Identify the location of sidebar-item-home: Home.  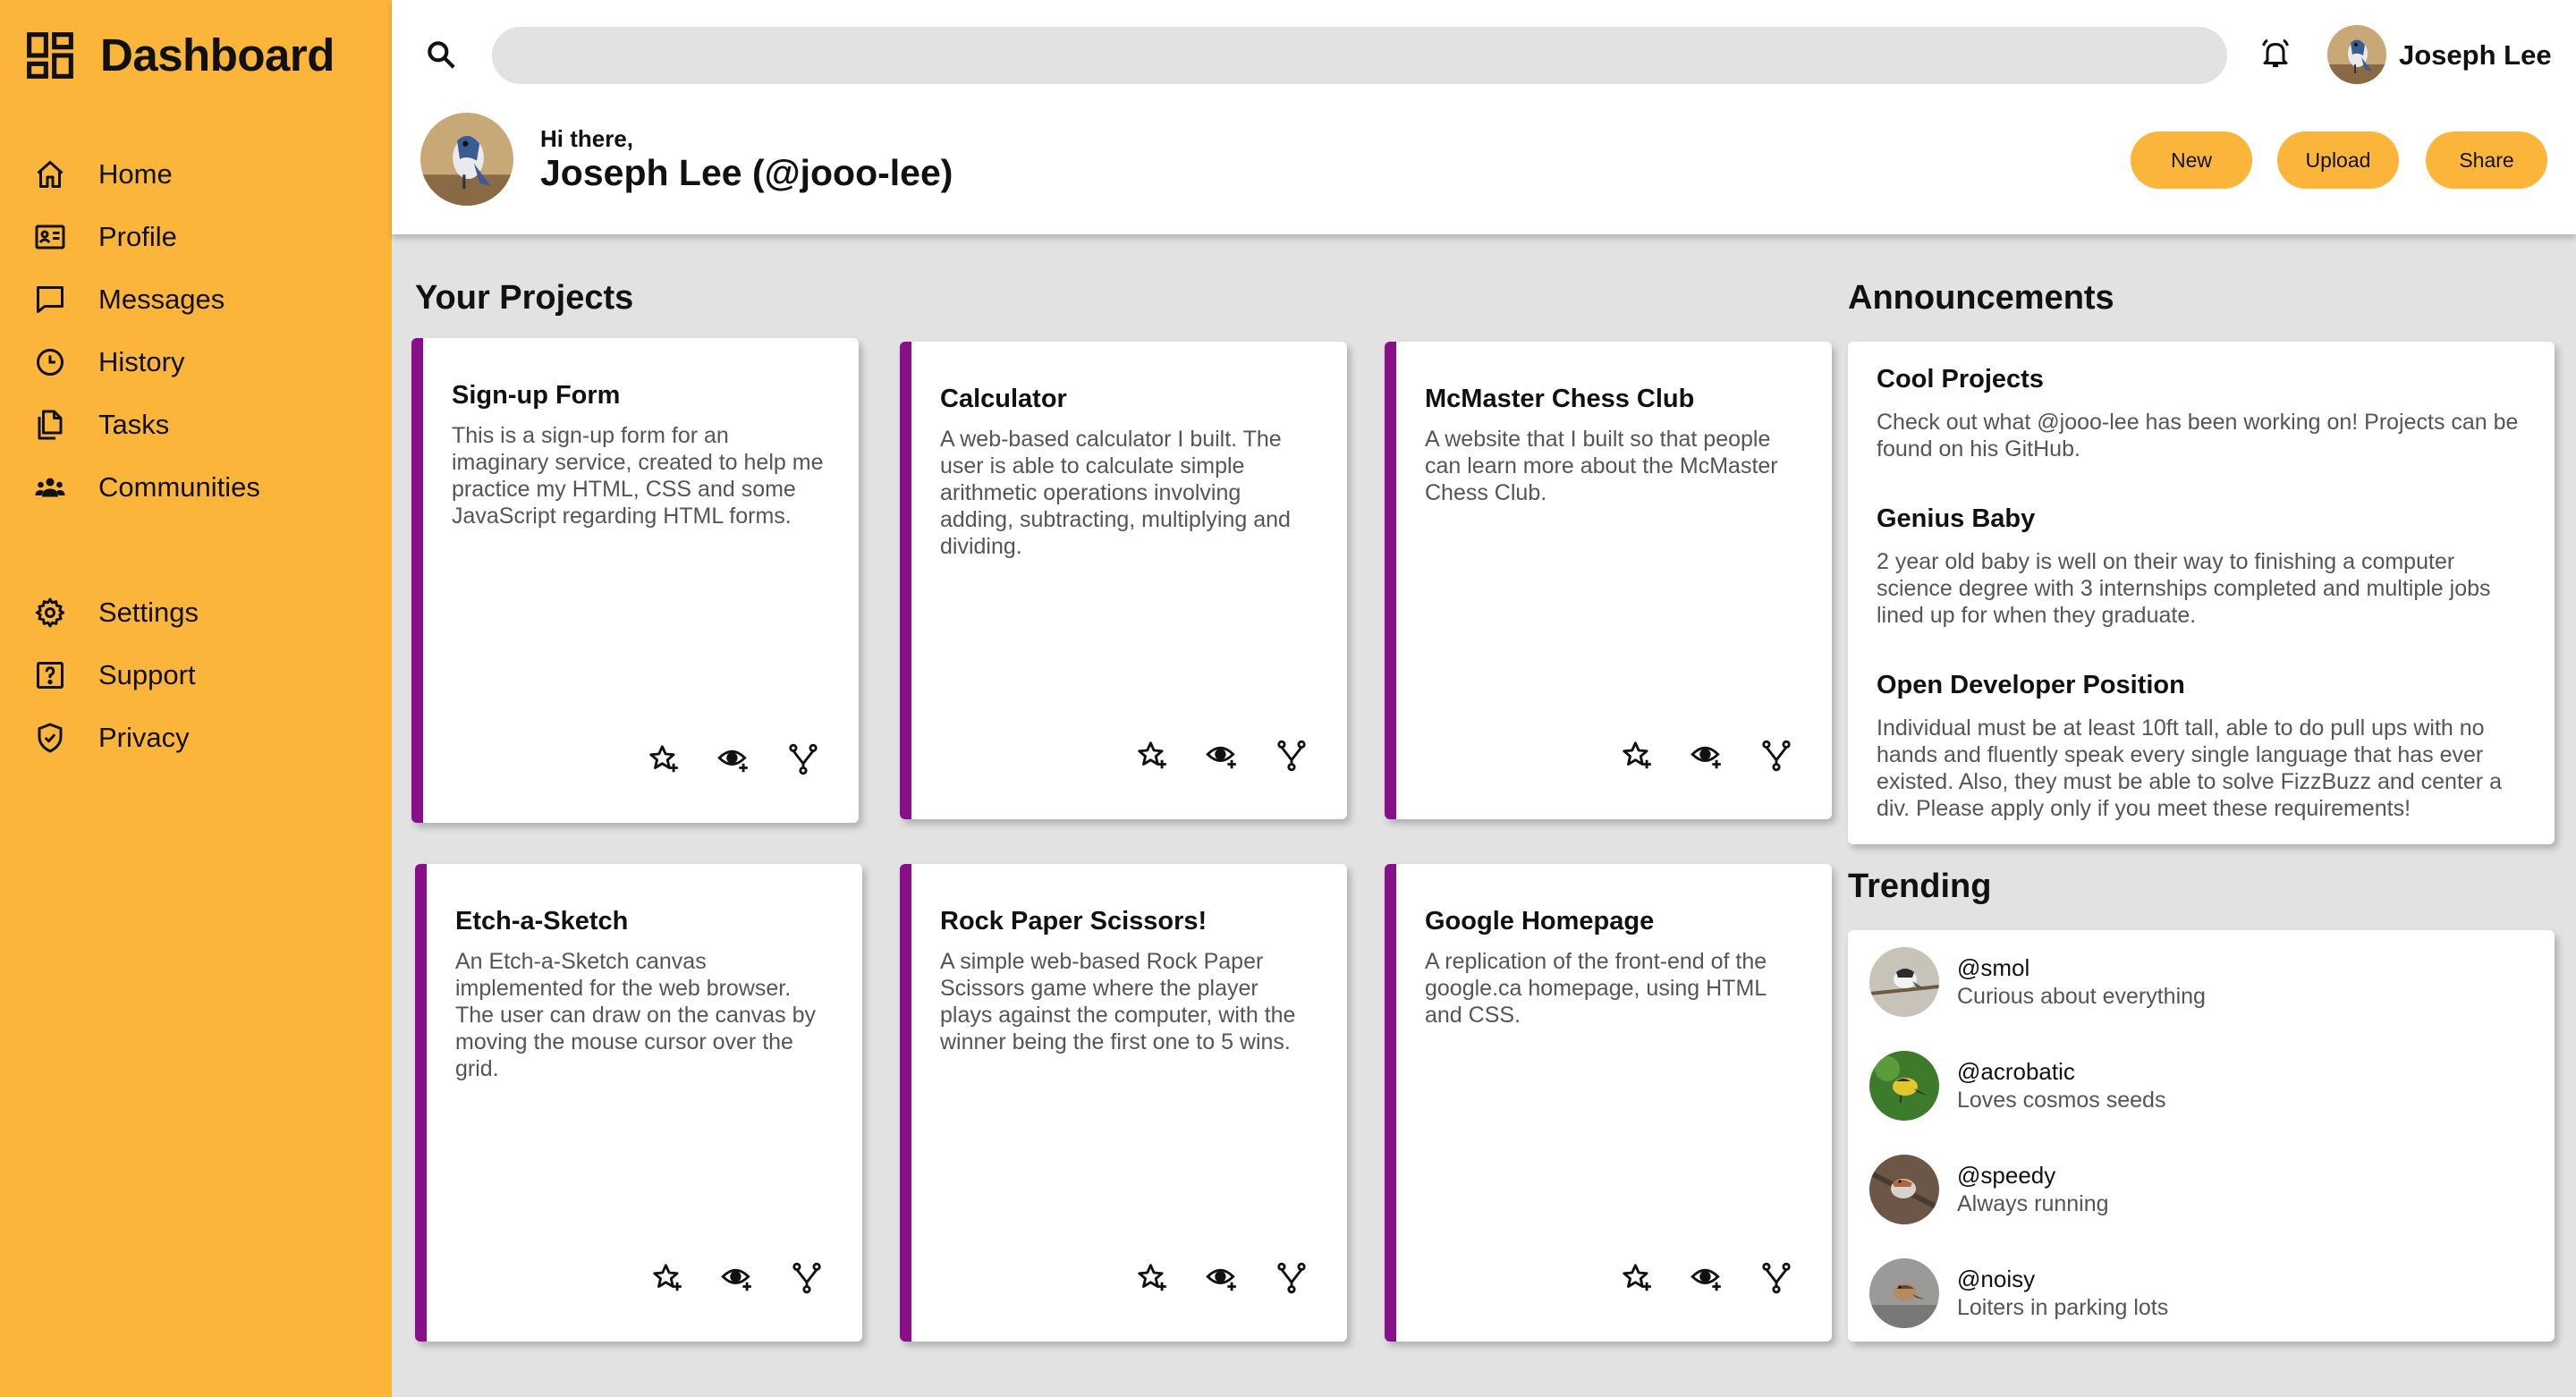
(204, 174).